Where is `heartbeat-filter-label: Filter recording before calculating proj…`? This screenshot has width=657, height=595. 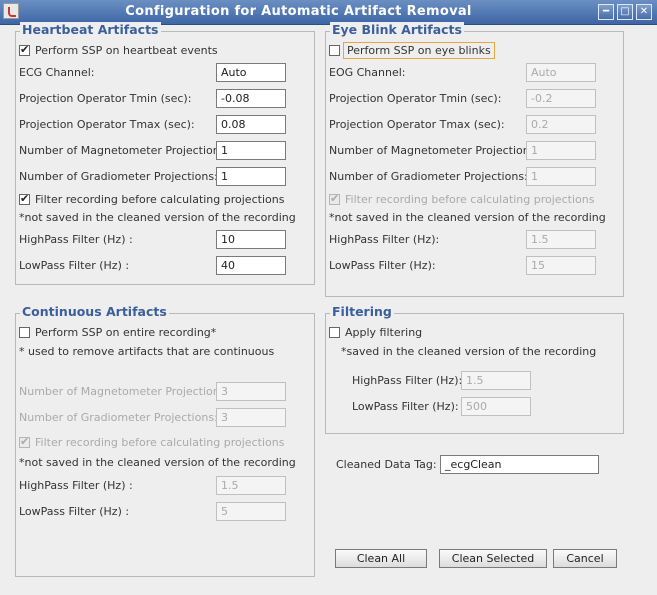 heartbeat-filter-label: Filter recording before calculating proj… is located at coordinates (160, 199).